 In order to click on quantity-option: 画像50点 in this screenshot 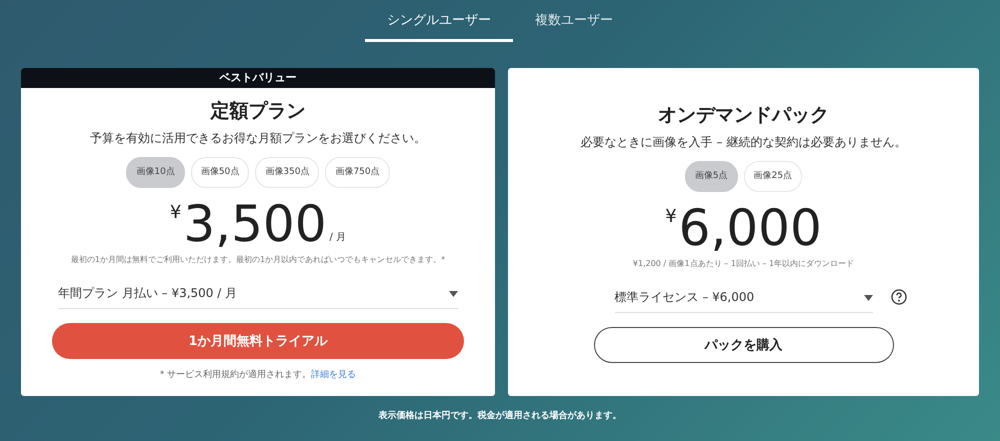, I will do `click(220, 172)`.